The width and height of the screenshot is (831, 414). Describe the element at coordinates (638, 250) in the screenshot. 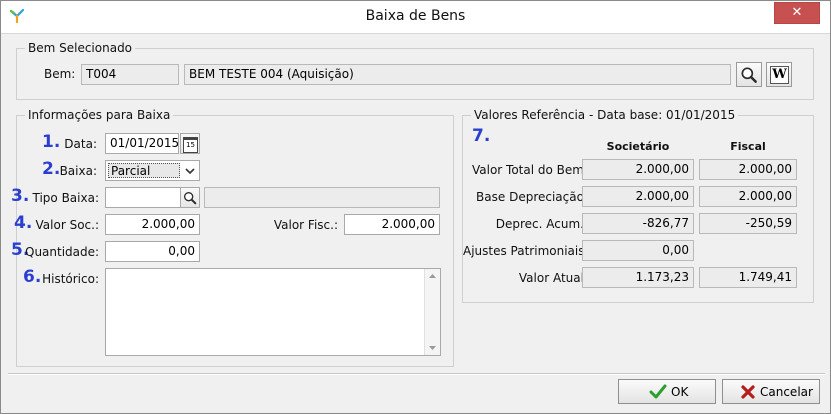

I see `row-soc-value: 0,00` at that location.